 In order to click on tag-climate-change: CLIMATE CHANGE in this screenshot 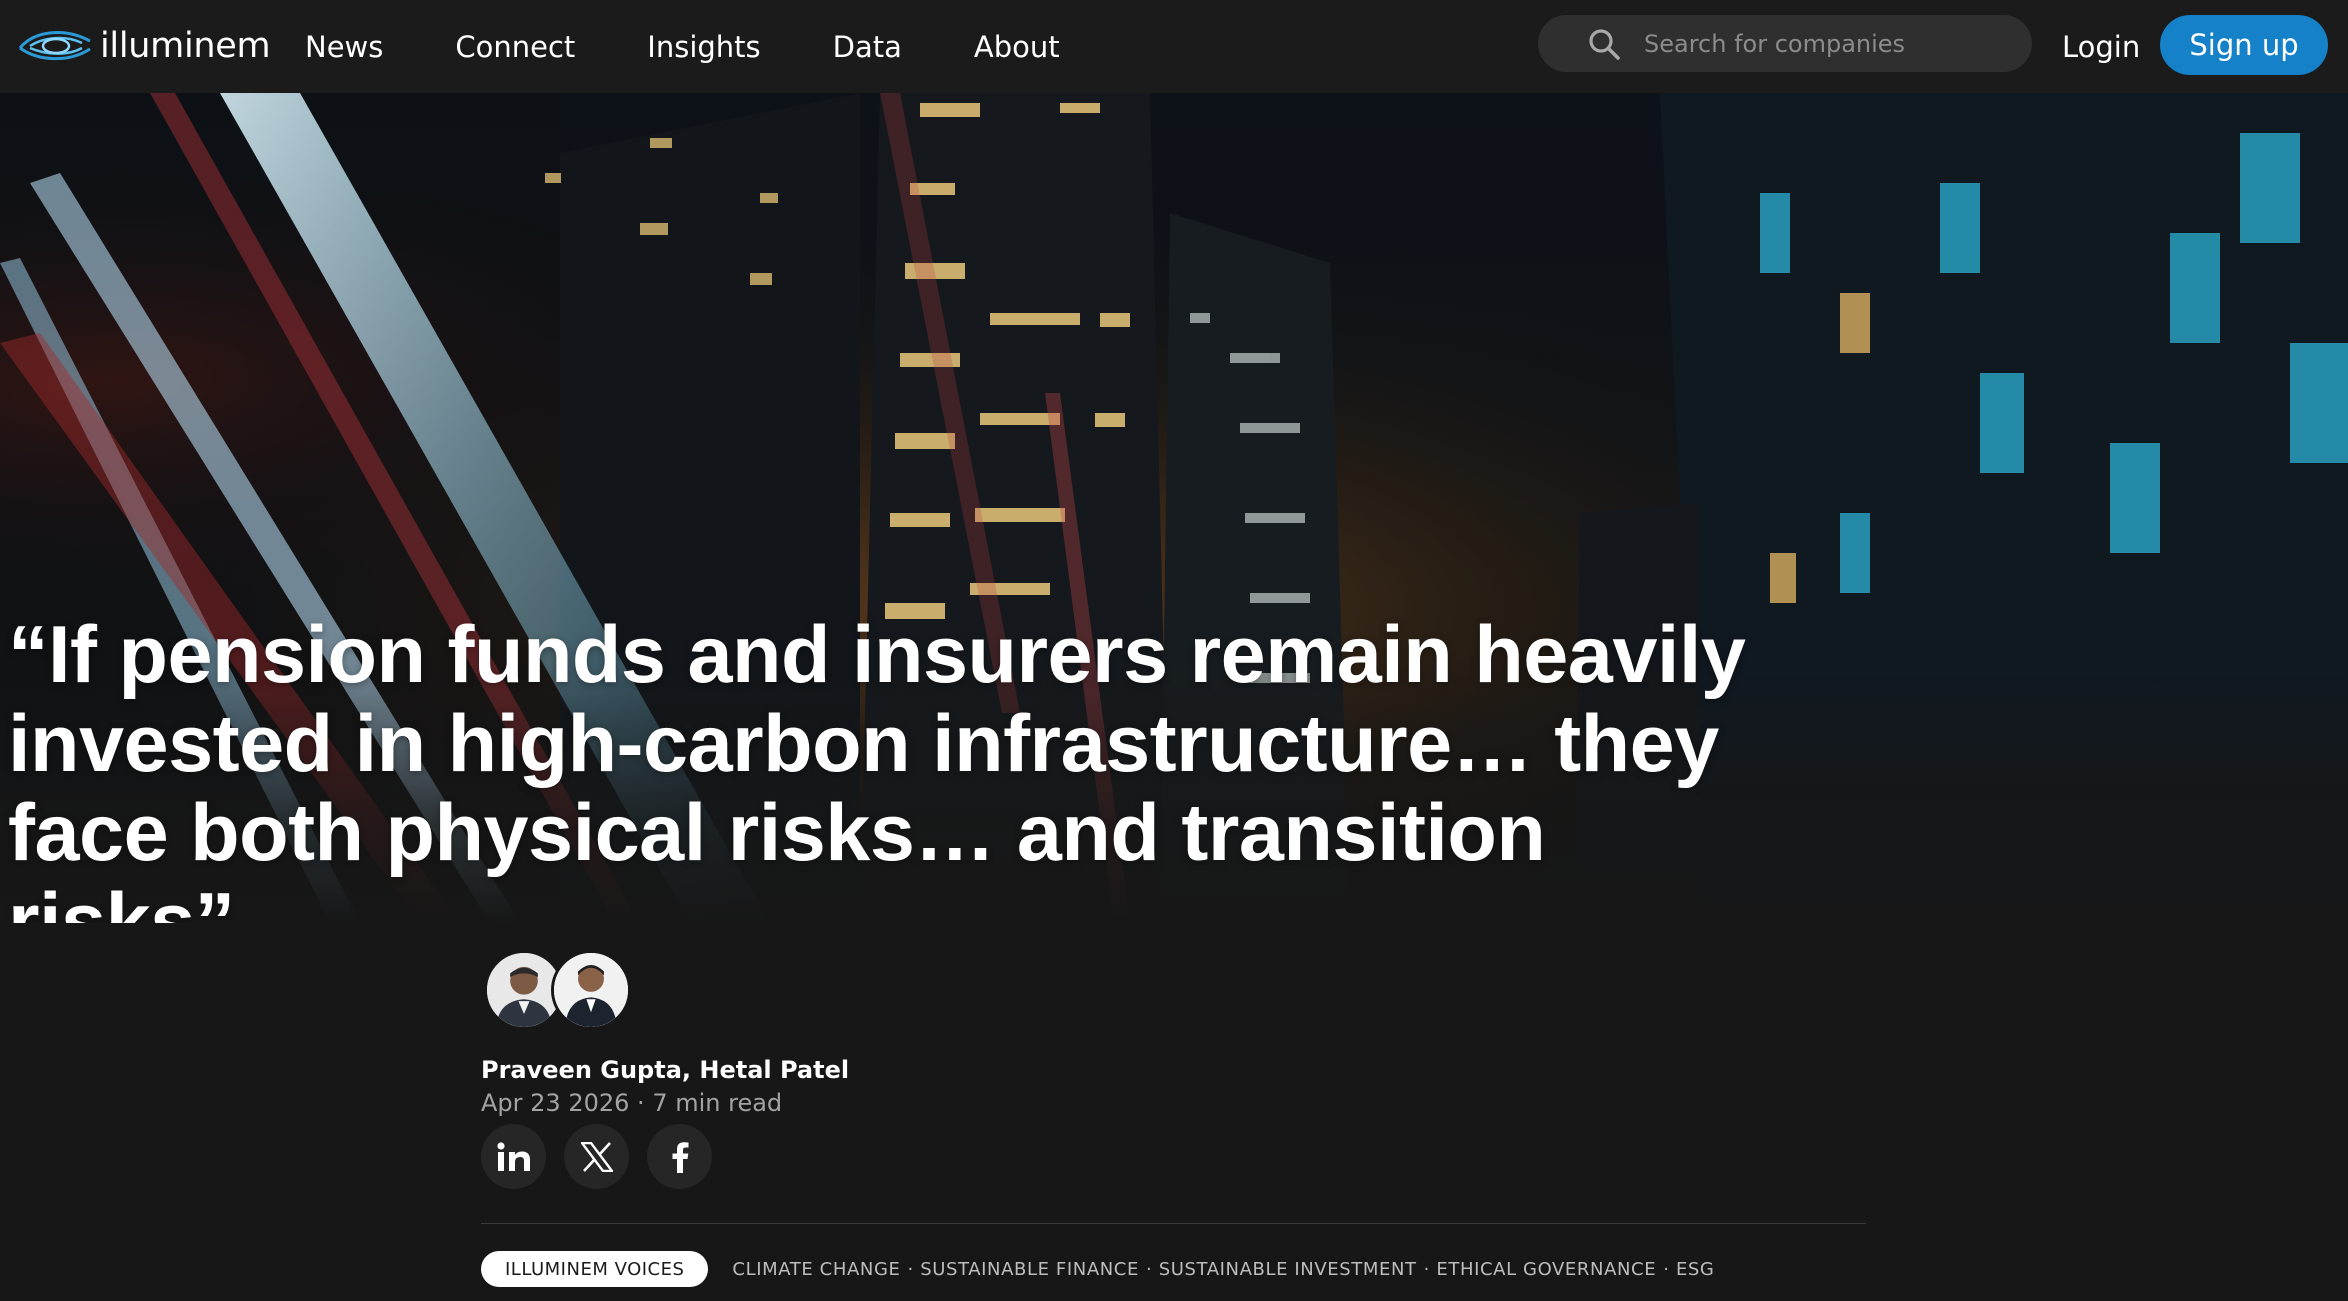, I will do `click(816, 1269)`.